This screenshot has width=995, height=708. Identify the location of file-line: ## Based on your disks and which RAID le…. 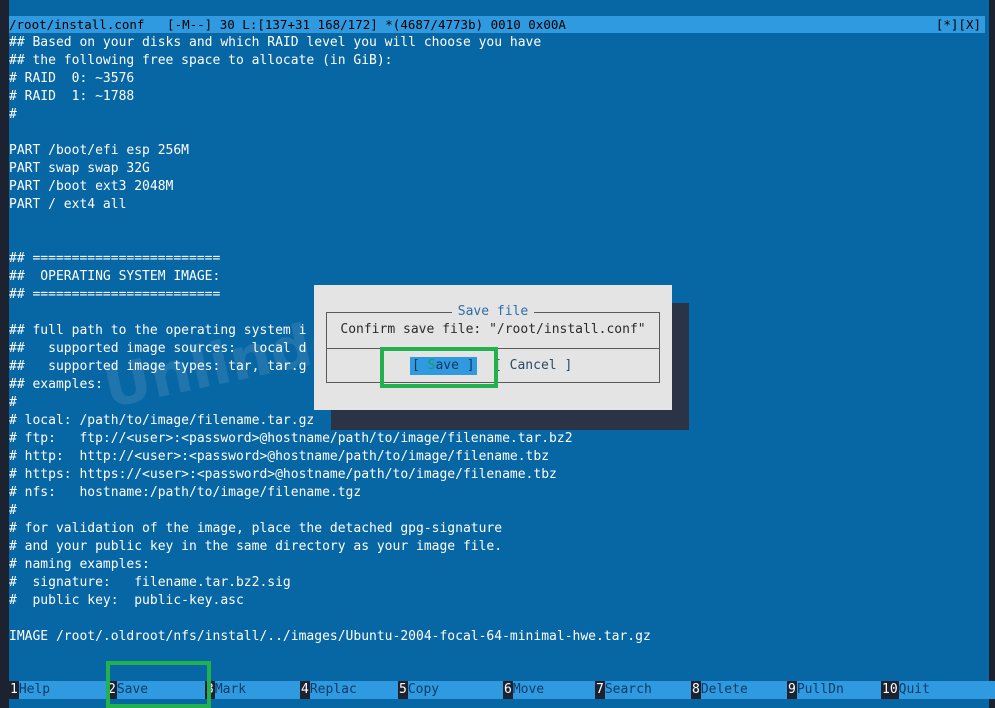
(497, 43).